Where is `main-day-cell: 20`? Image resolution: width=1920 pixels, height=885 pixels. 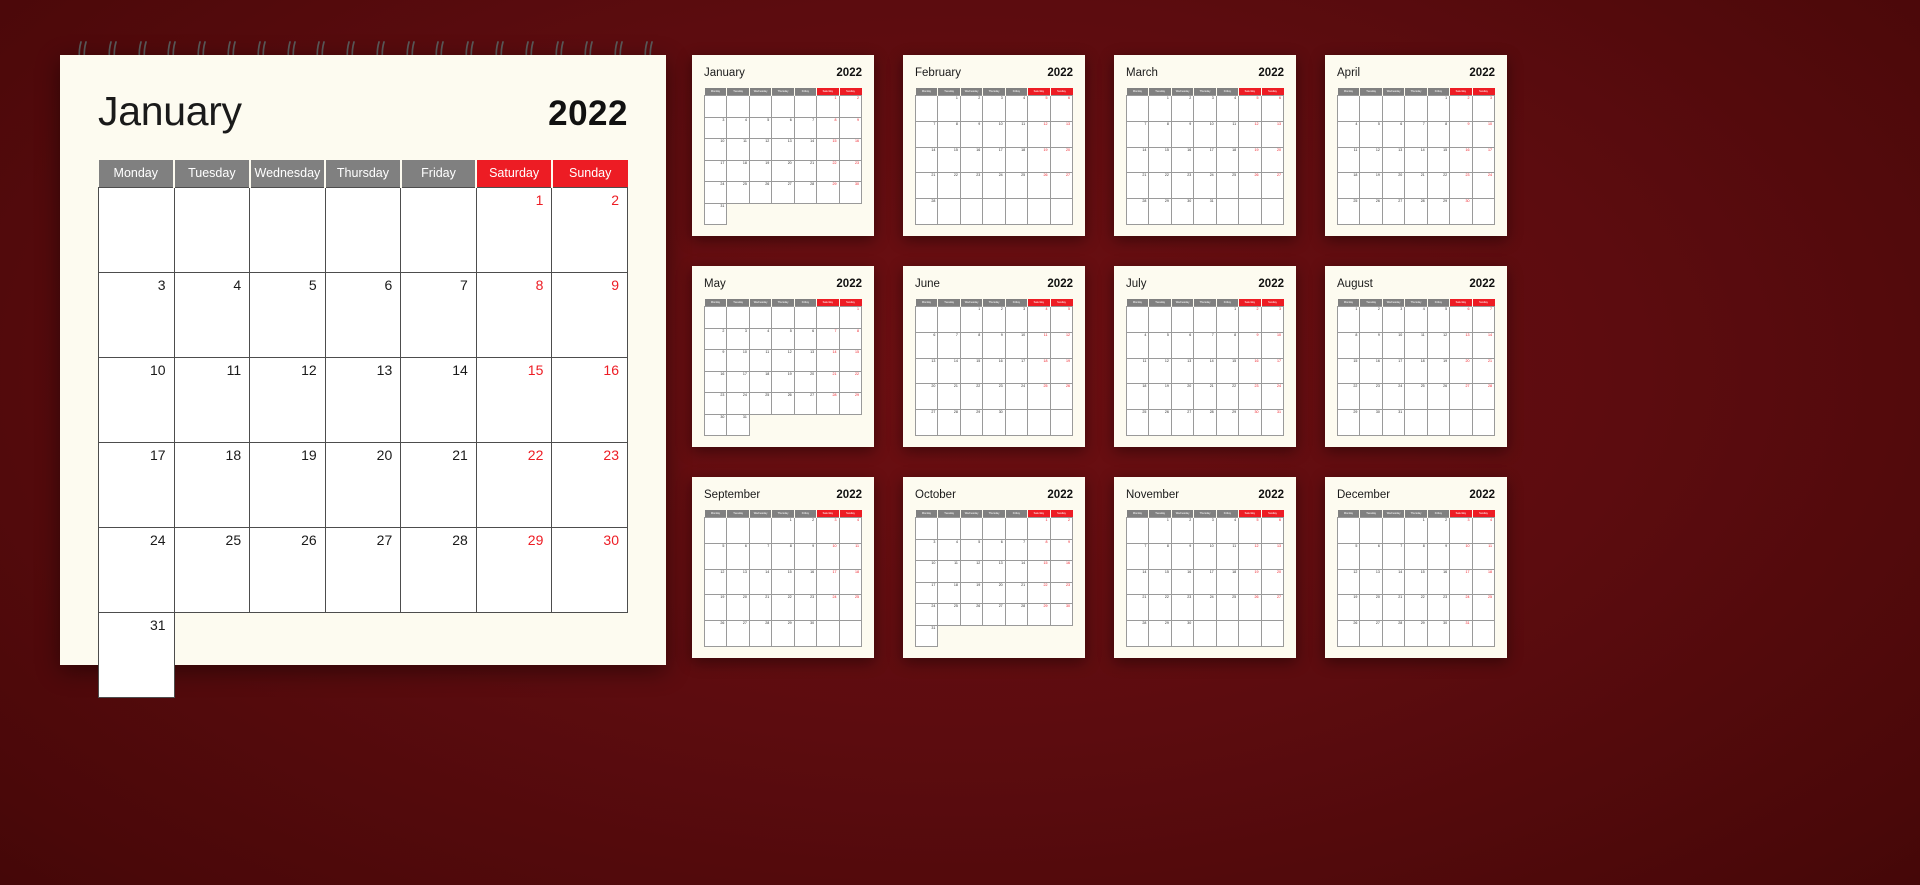
main-day-cell: 20 is located at coordinates (363, 484).